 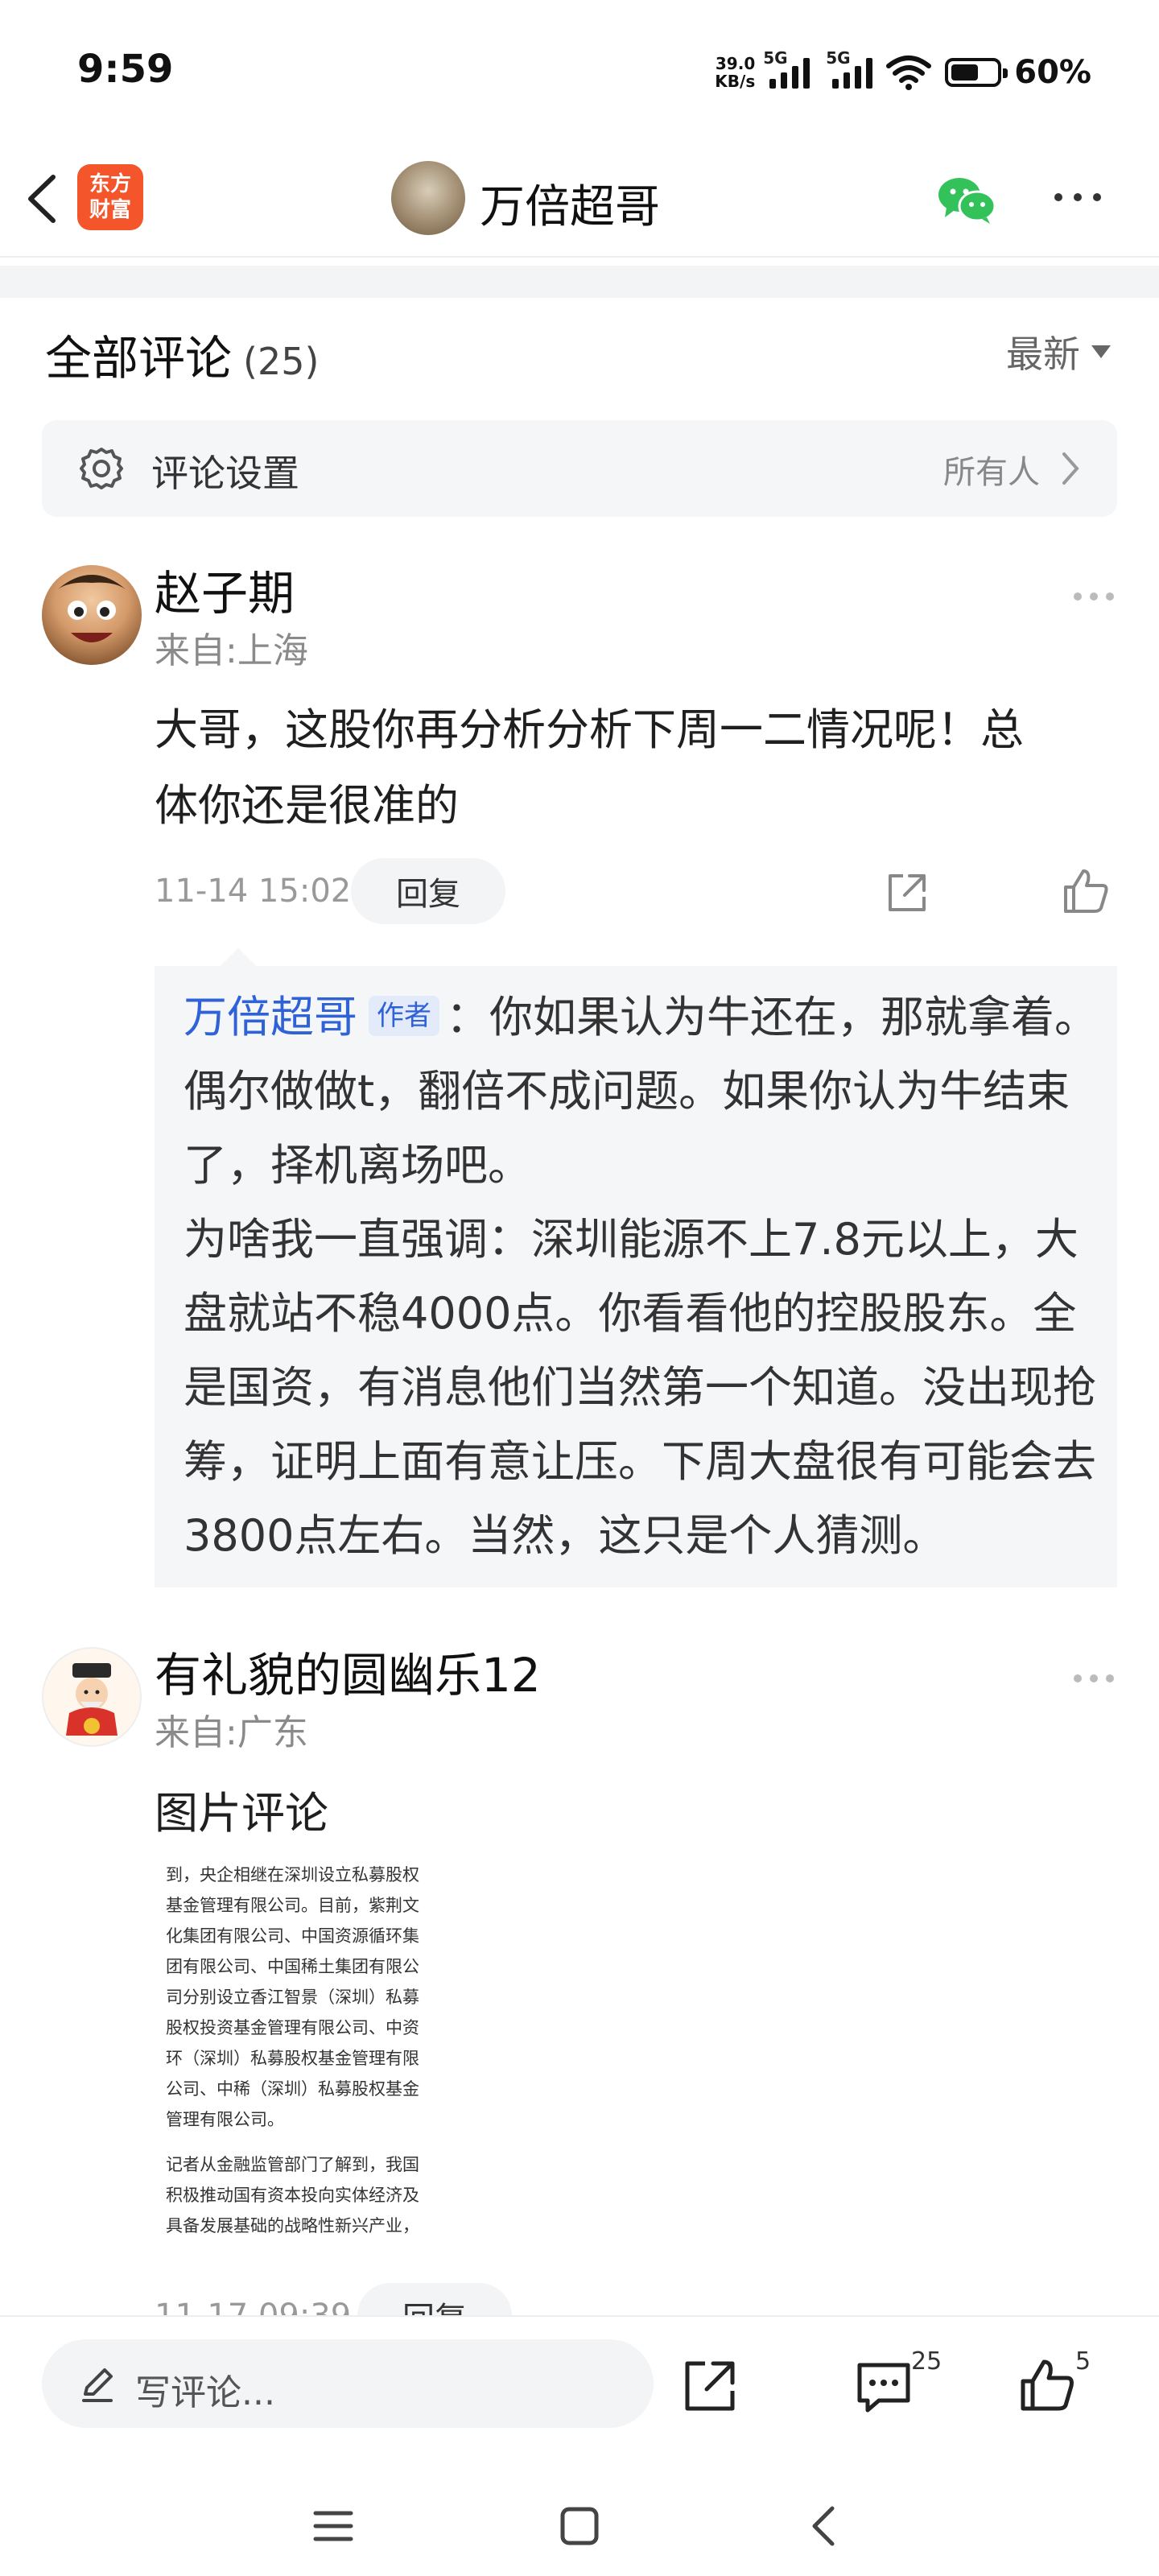 What do you see at coordinates (589, 729) in the screenshot?
I see `comment-text-line: 大哥，这股你再分析分析下周一二情况呢！总` at bounding box center [589, 729].